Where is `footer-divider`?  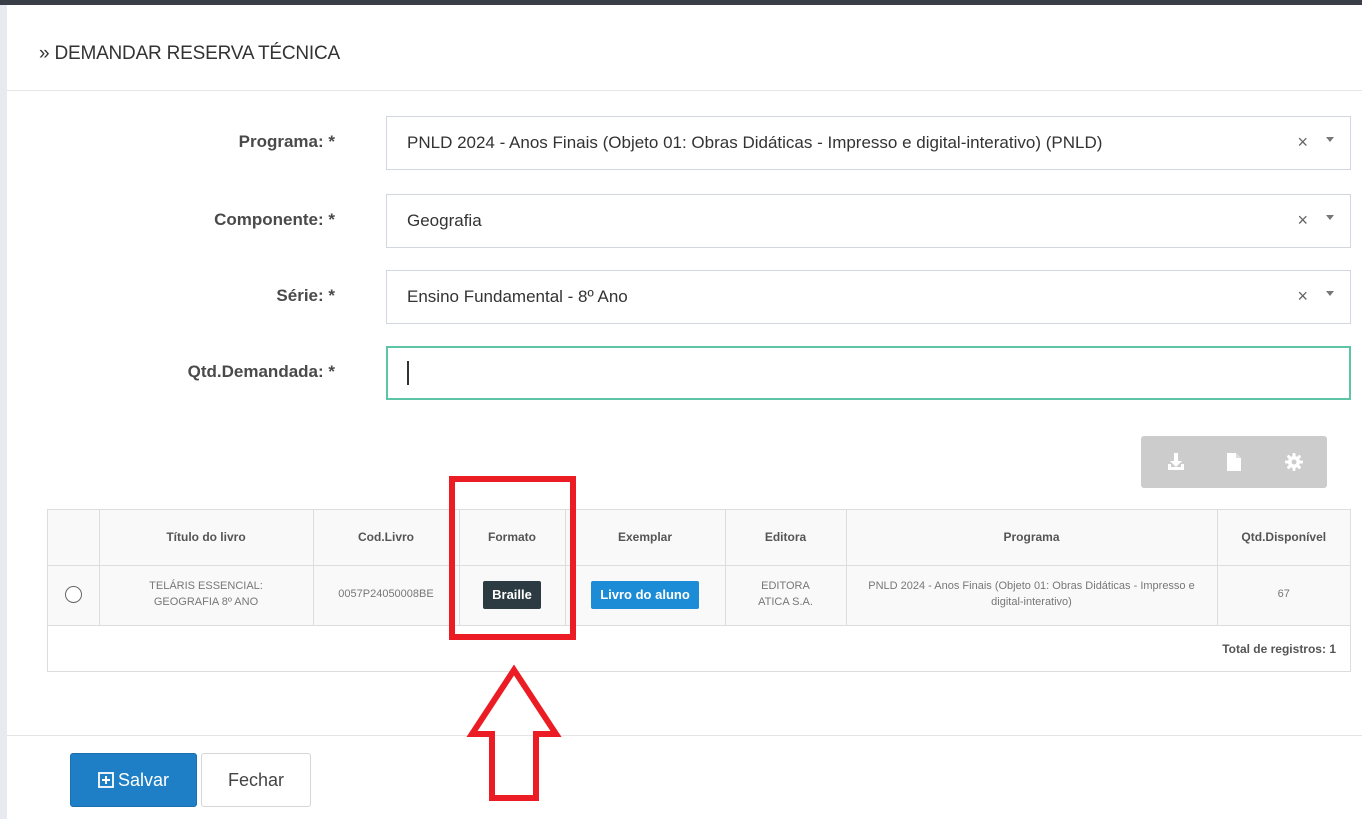 footer-divider is located at coordinates (684, 735).